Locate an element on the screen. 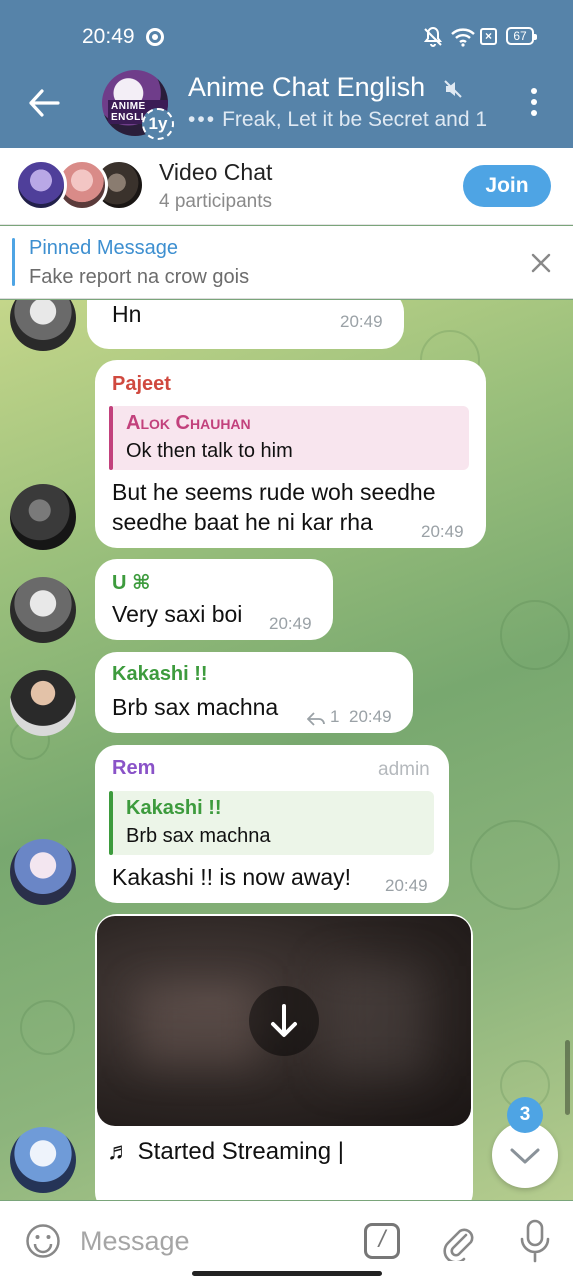 The height and width of the screenshot is (1280, 573). unread-badge: 3 is located at coordinates (525, 1115).